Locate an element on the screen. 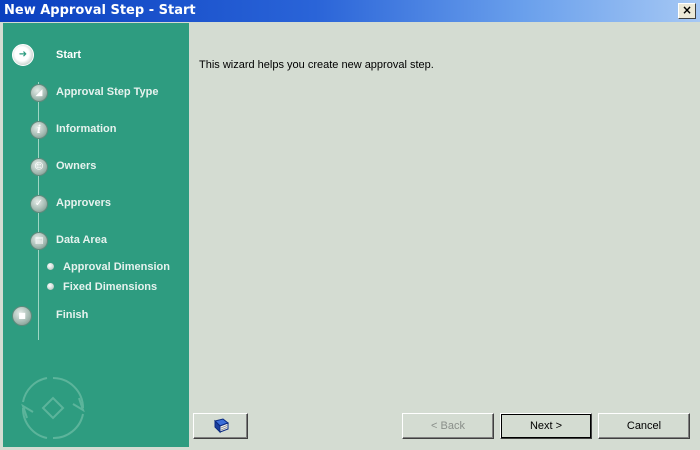  step-label: Start is located at coordinates (69, 55).